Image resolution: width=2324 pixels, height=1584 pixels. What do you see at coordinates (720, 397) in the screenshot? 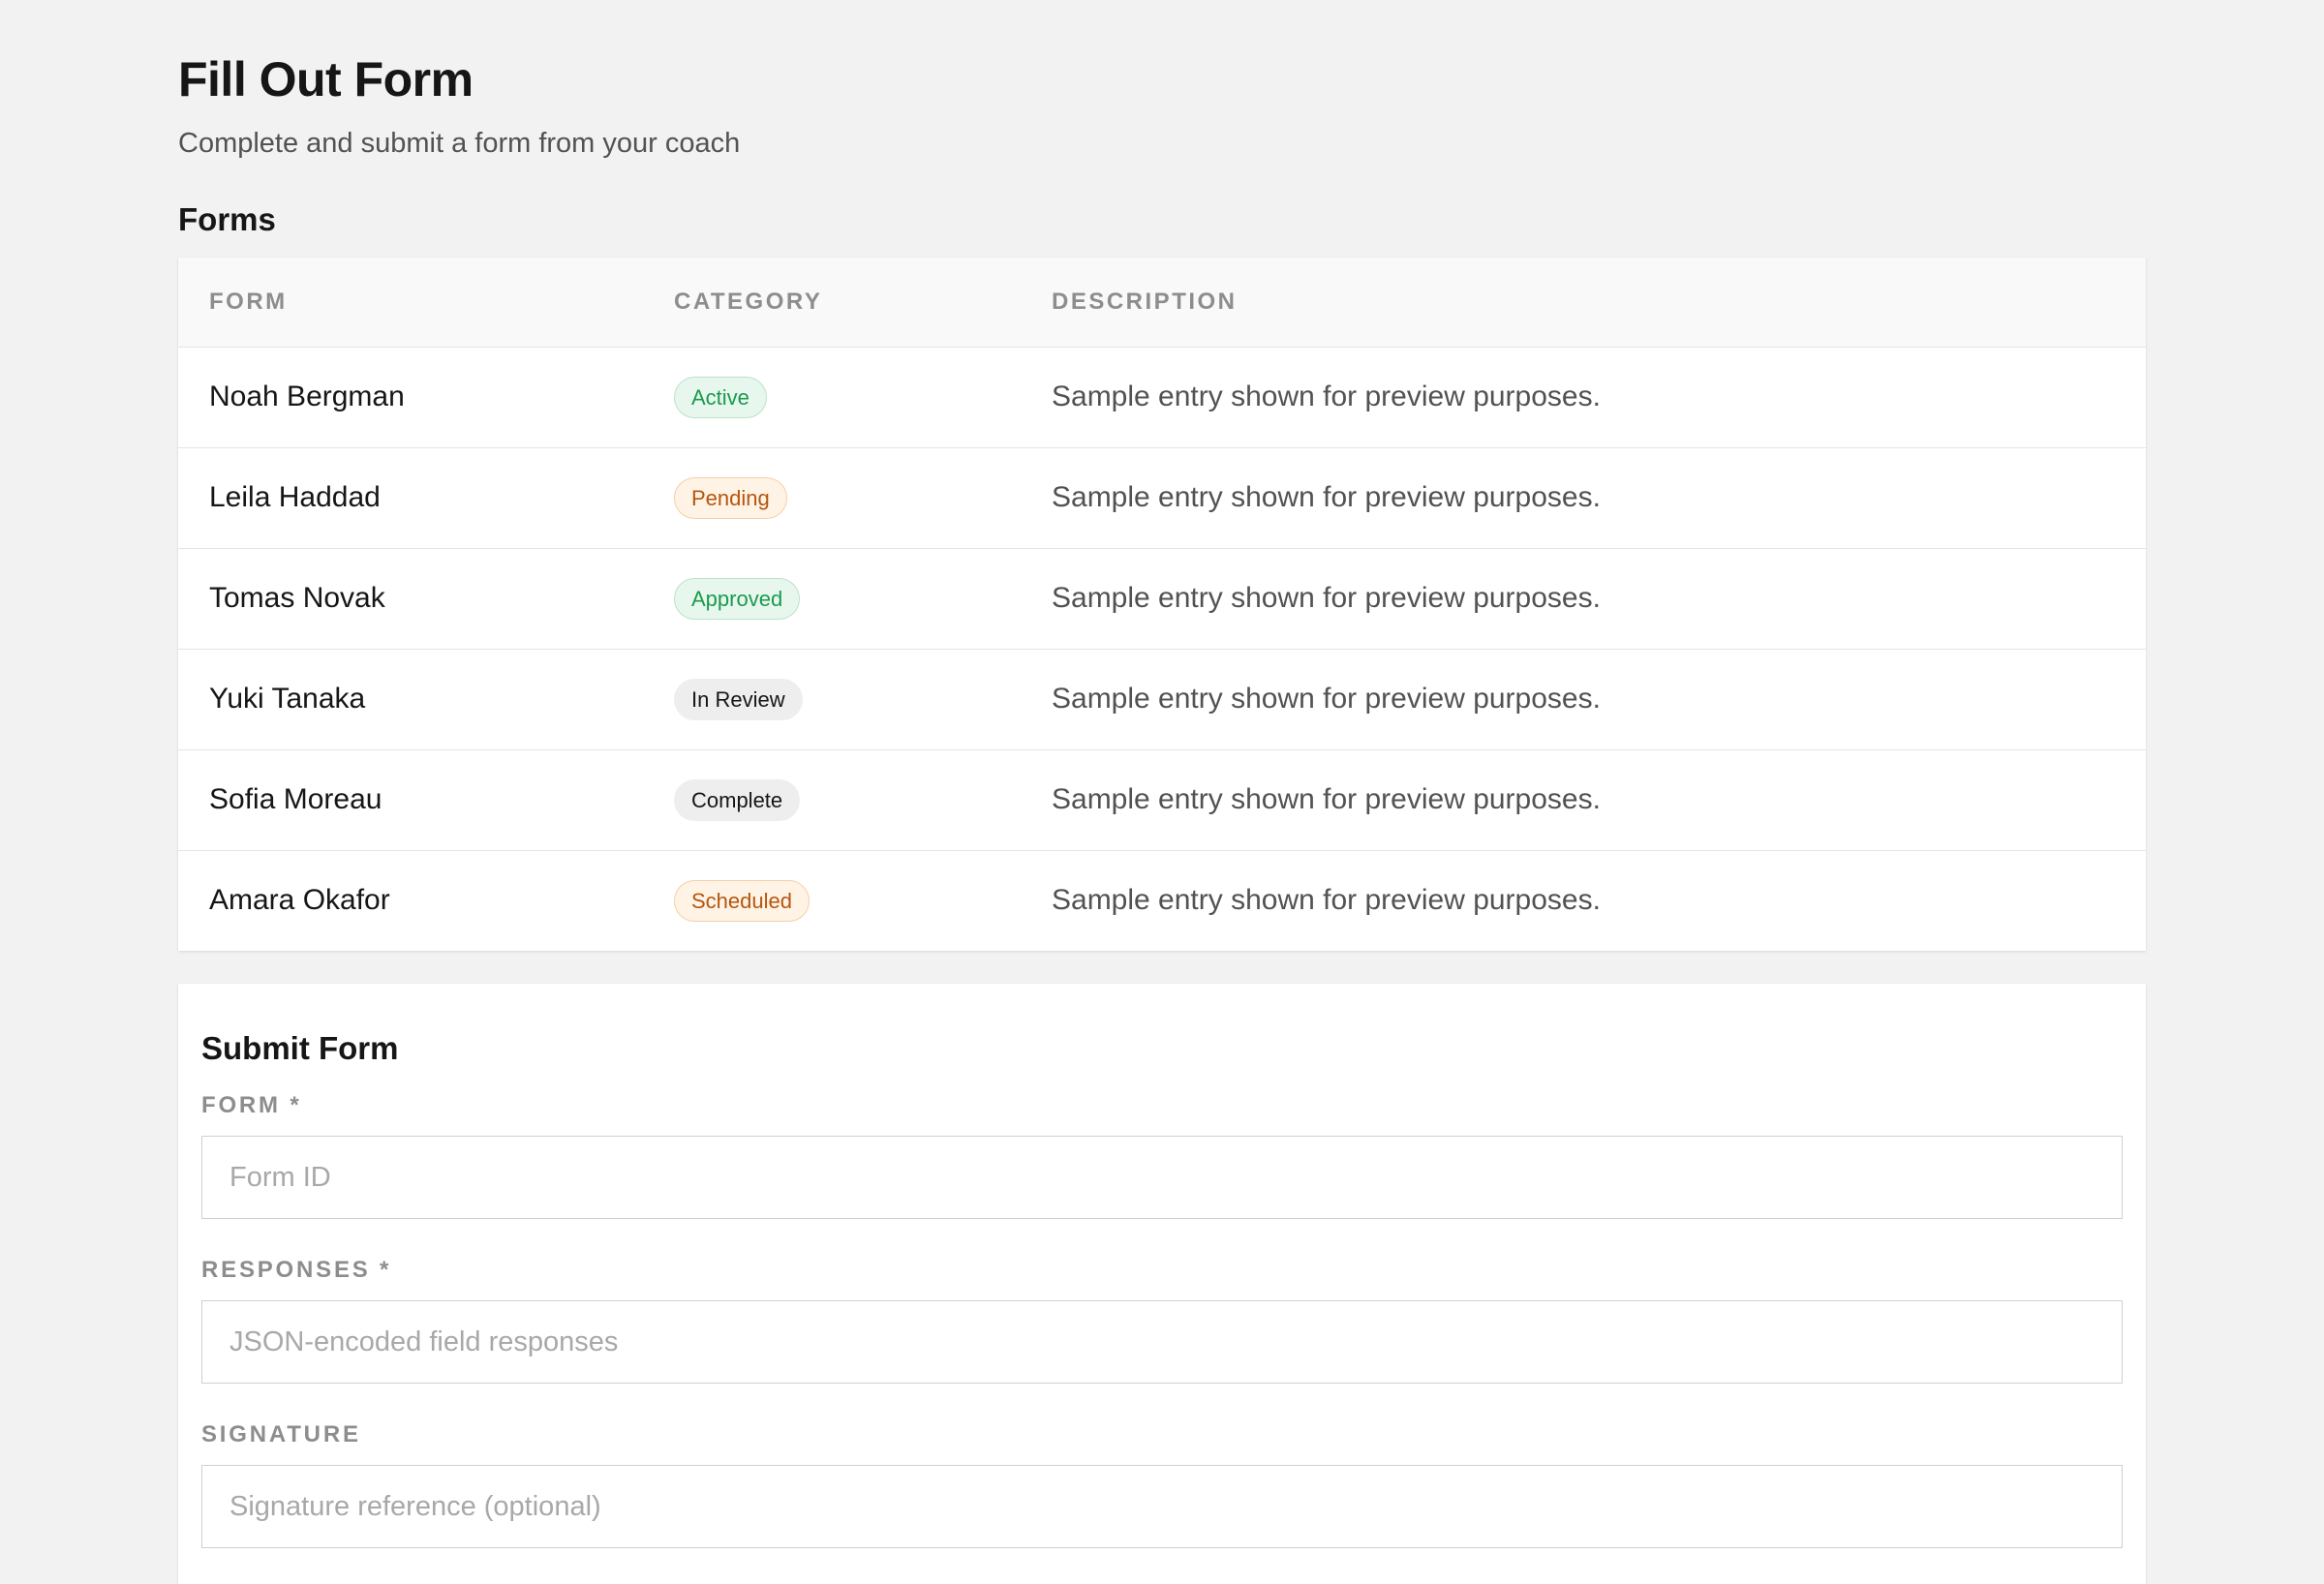
I see `status-badge: Active` at bounding box center [720, 397].